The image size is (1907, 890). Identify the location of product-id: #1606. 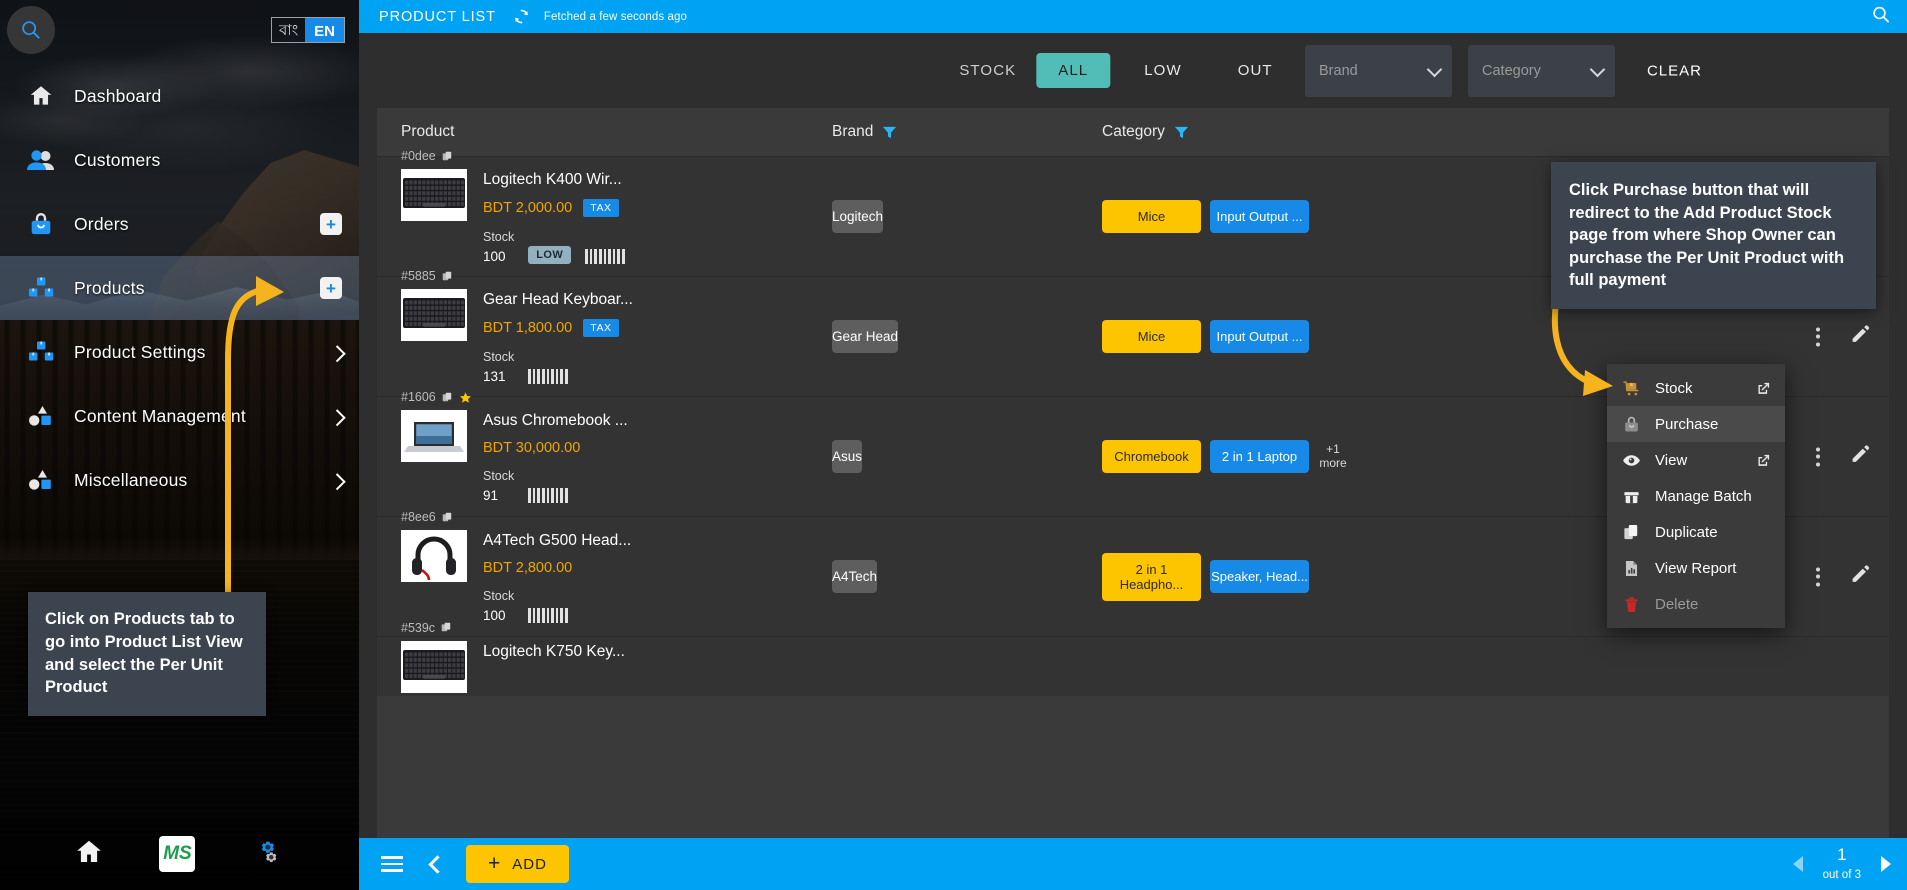
(436, 397).